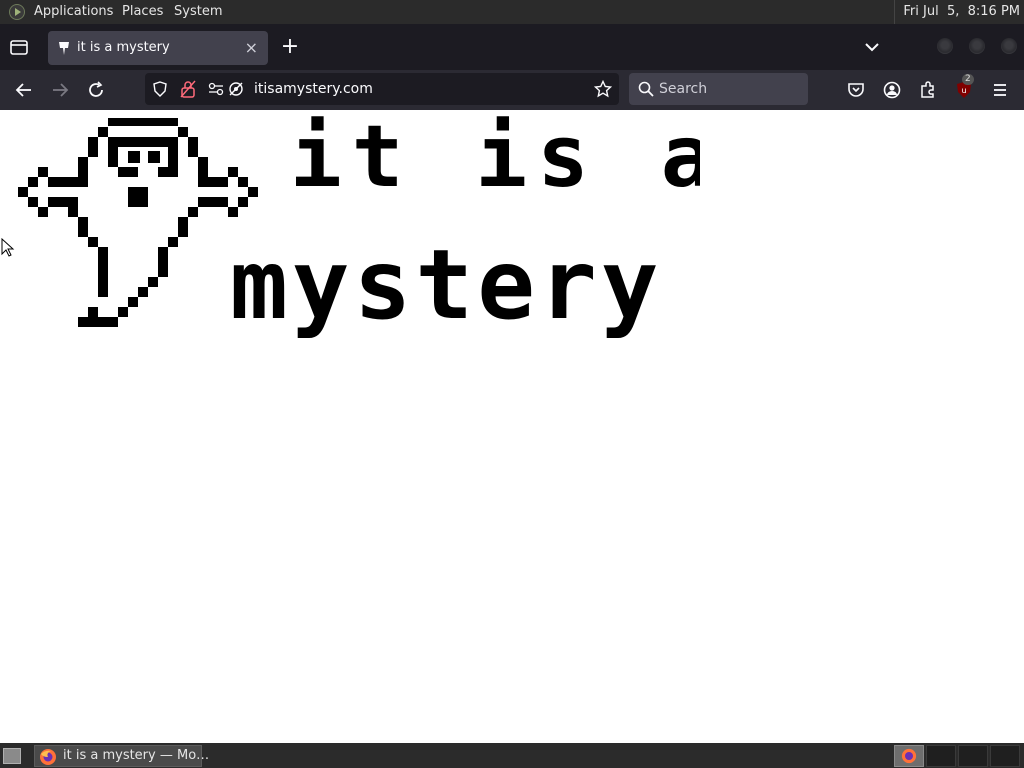 The width and height of the screenshot is (1024, 768). I want to click on shield-icon, so click(160, 89).